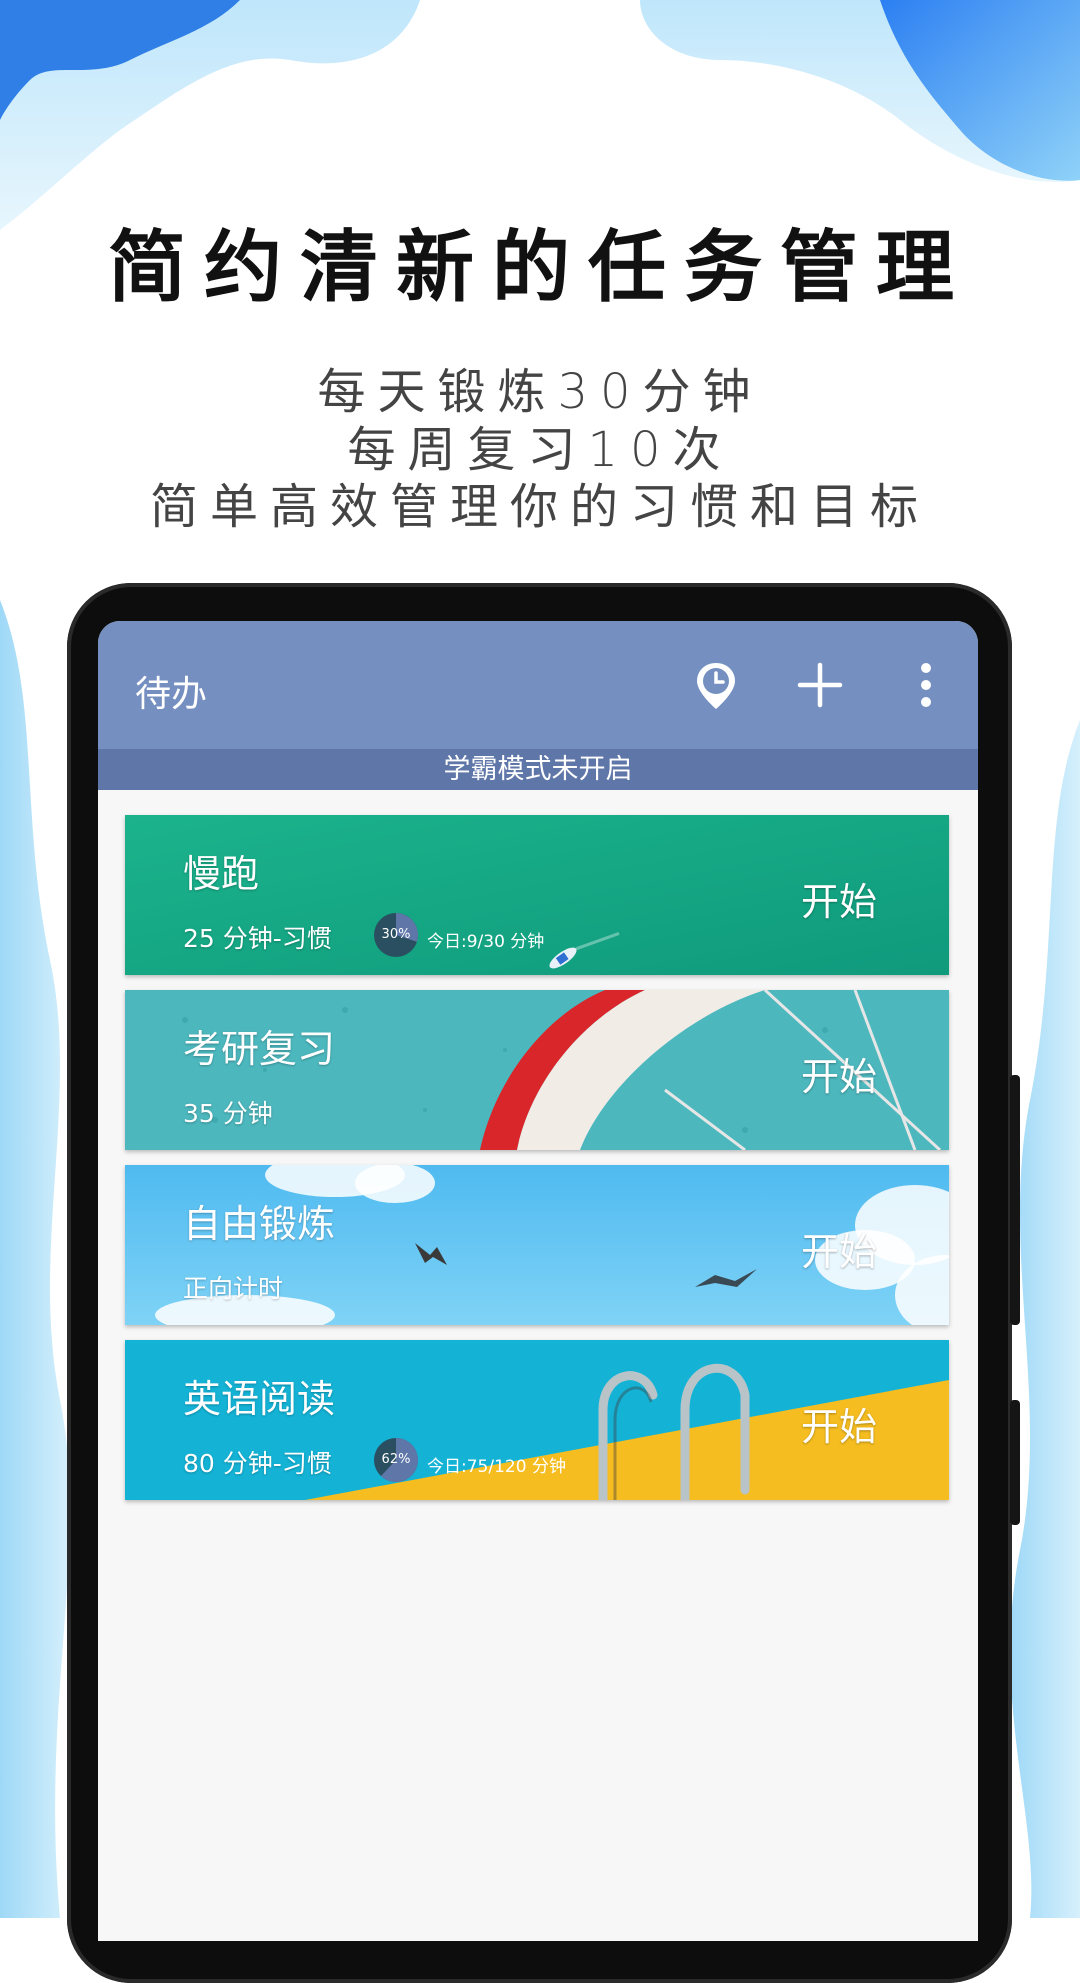 This screenshot has height=1983, width=1080. I want to click on today-progress: 今日:9/30 分钟, so click(486, 942).